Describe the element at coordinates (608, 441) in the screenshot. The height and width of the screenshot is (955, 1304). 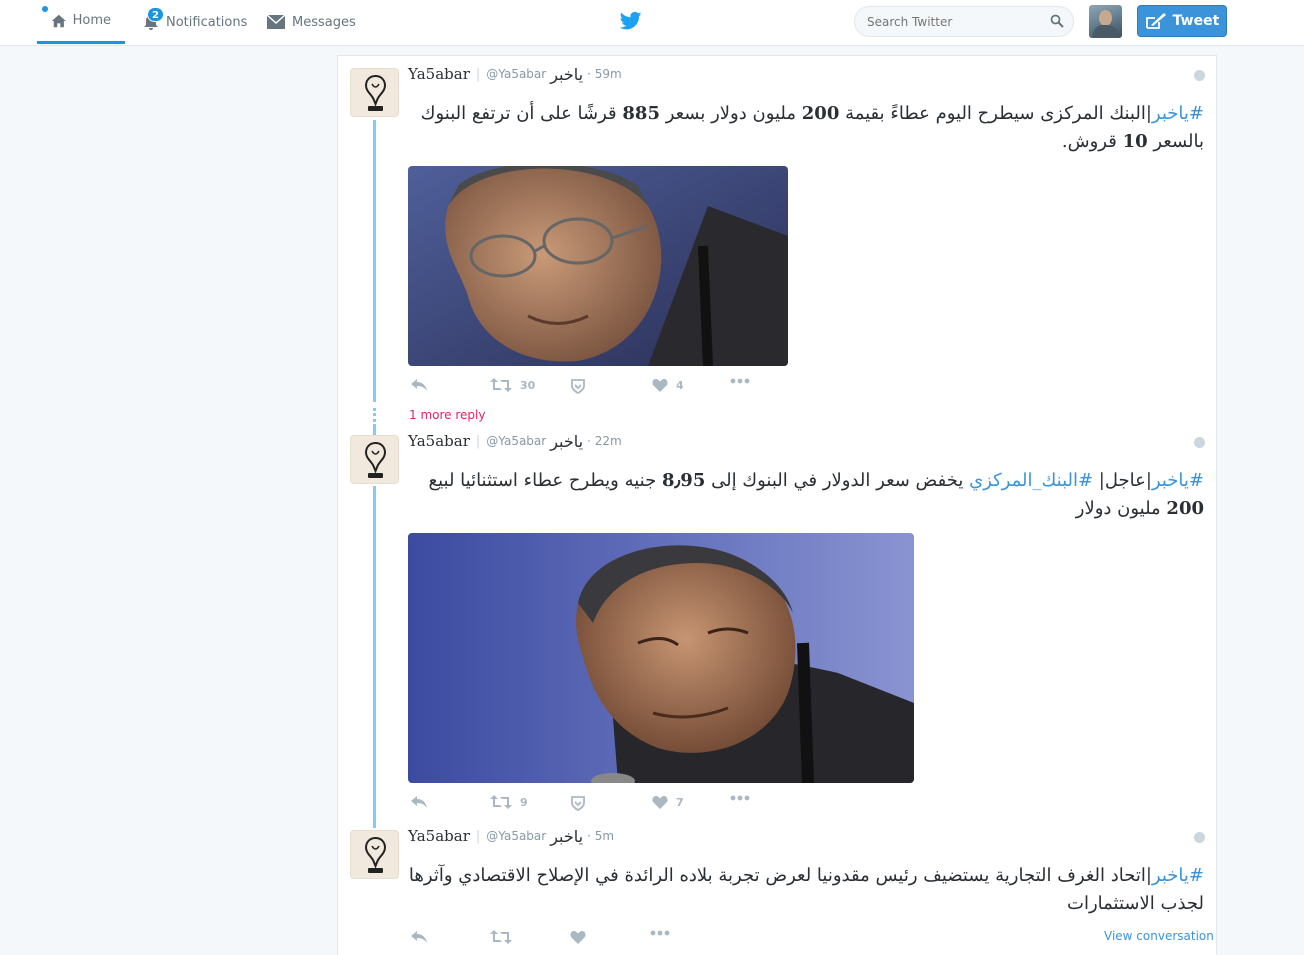
I see `tweet-time-value: 22m` at that location.